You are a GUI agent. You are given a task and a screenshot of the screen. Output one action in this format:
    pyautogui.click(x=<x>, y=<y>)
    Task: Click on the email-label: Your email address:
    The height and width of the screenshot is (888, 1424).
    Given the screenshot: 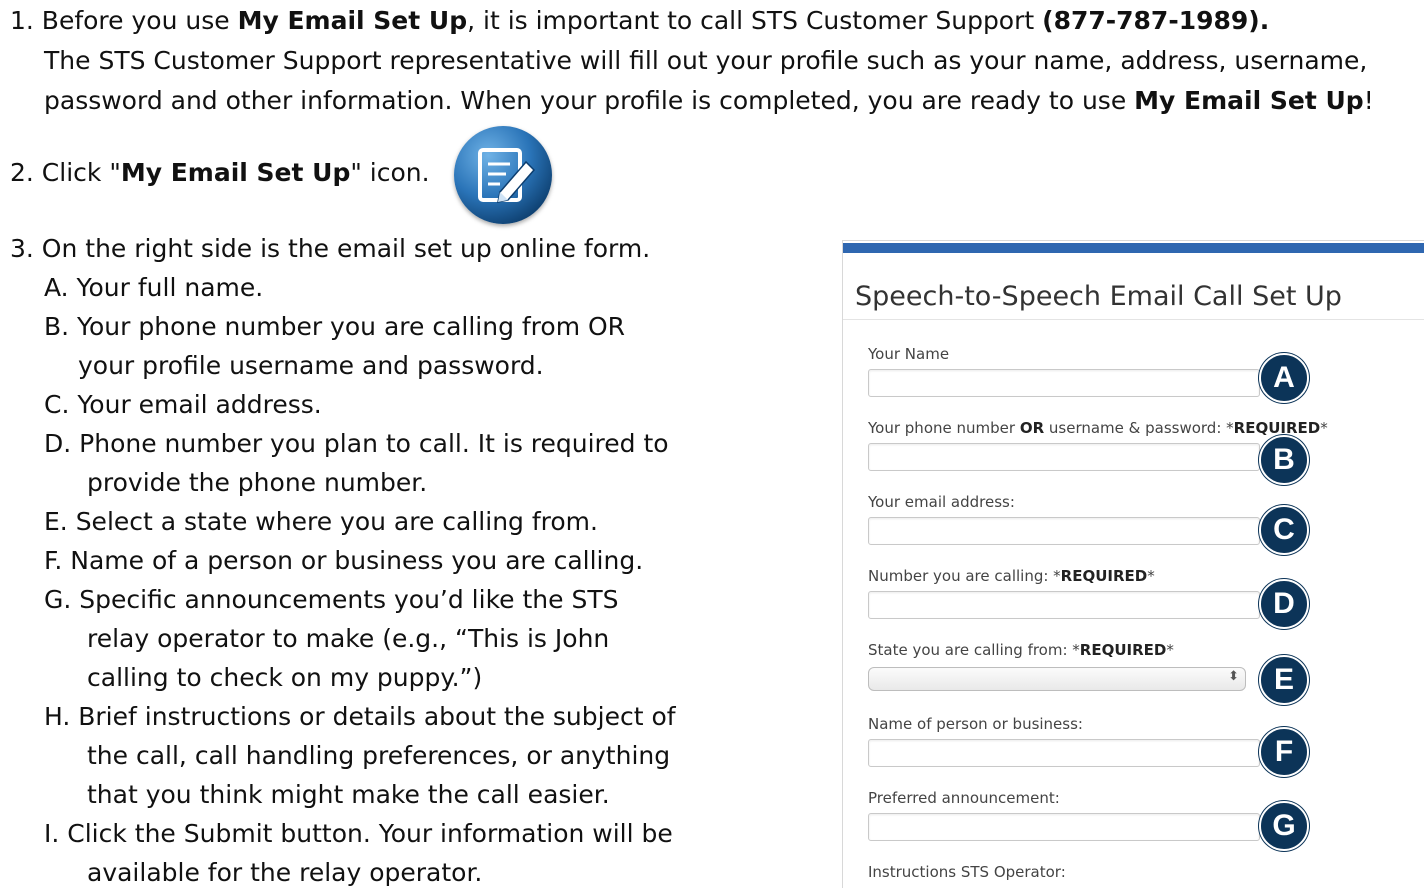 What is the action you would take?
    pyautogui.click(x=941, y=502)
    